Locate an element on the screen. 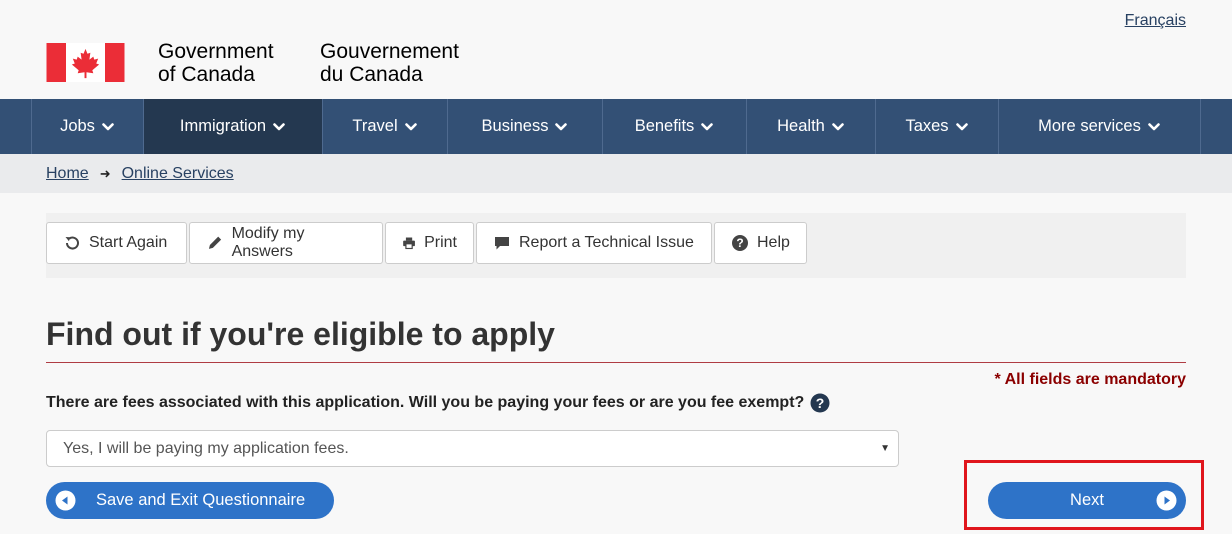 The width and height of the screenshot is (1232, 534). menu-item-health: Health is located at coordinates (810, 126).